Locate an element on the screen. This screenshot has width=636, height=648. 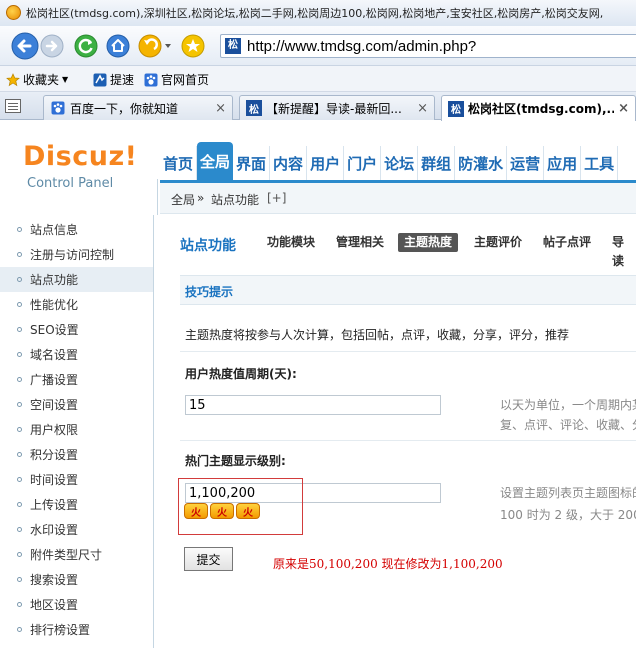
page-title: 站点功能 is located at coordinates (208, 246).